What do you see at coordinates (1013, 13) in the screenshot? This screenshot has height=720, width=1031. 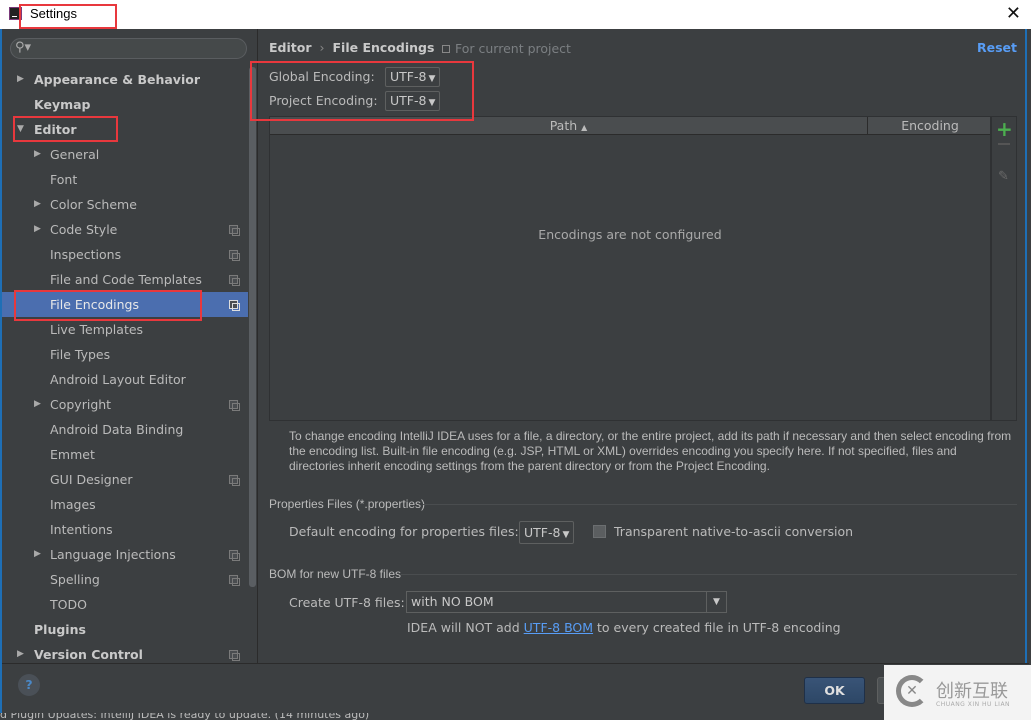 I see `close-icon: ✕` at bounding box center [1013, 13].